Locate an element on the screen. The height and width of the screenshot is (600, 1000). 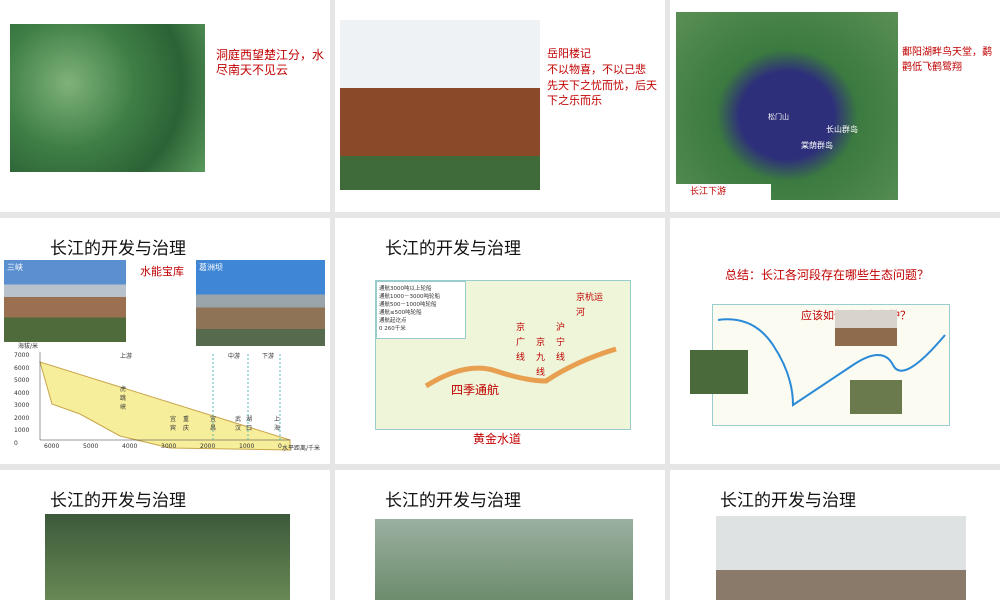
slide-9: 长江的开发与治理 is located at coordinates (835, 535).